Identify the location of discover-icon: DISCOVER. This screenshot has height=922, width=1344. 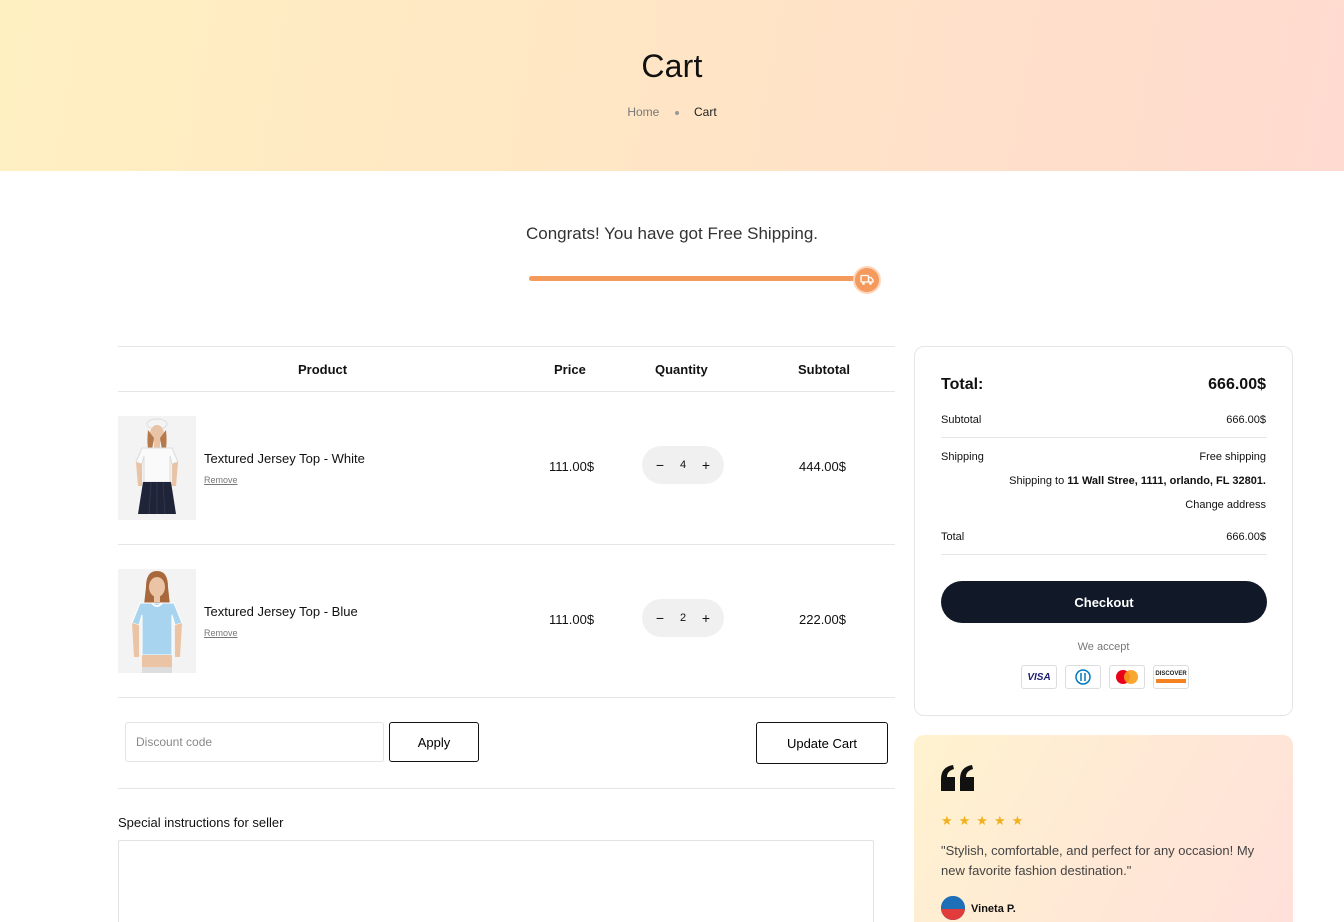
(1171, 677).